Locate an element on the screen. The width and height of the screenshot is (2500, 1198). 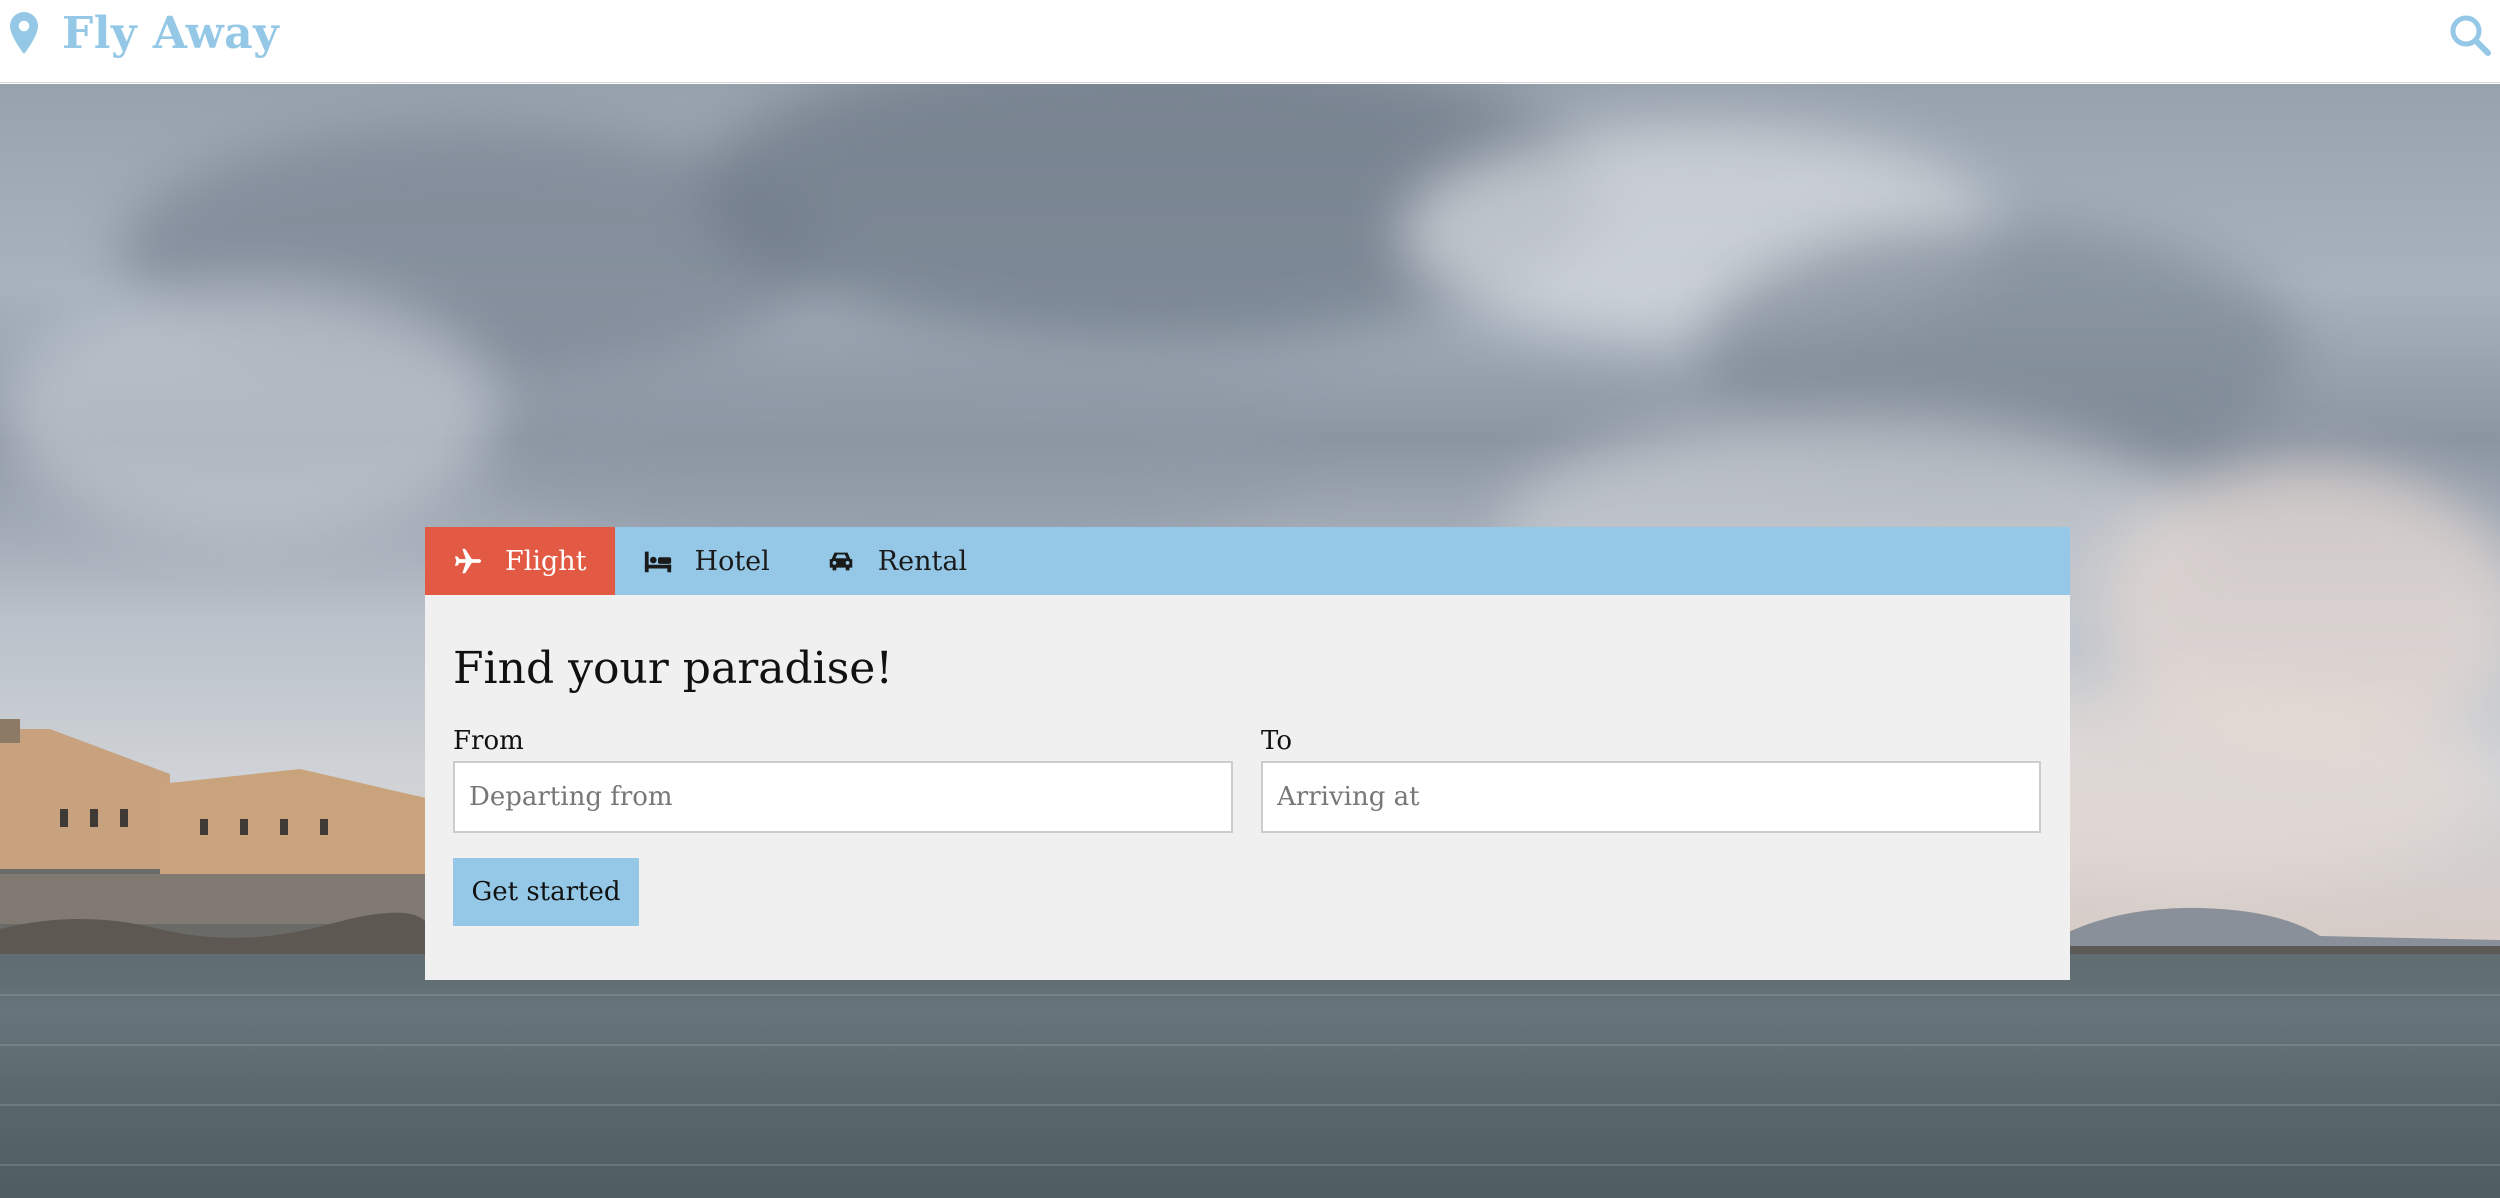
from-input is located at coordinates (843, 797).